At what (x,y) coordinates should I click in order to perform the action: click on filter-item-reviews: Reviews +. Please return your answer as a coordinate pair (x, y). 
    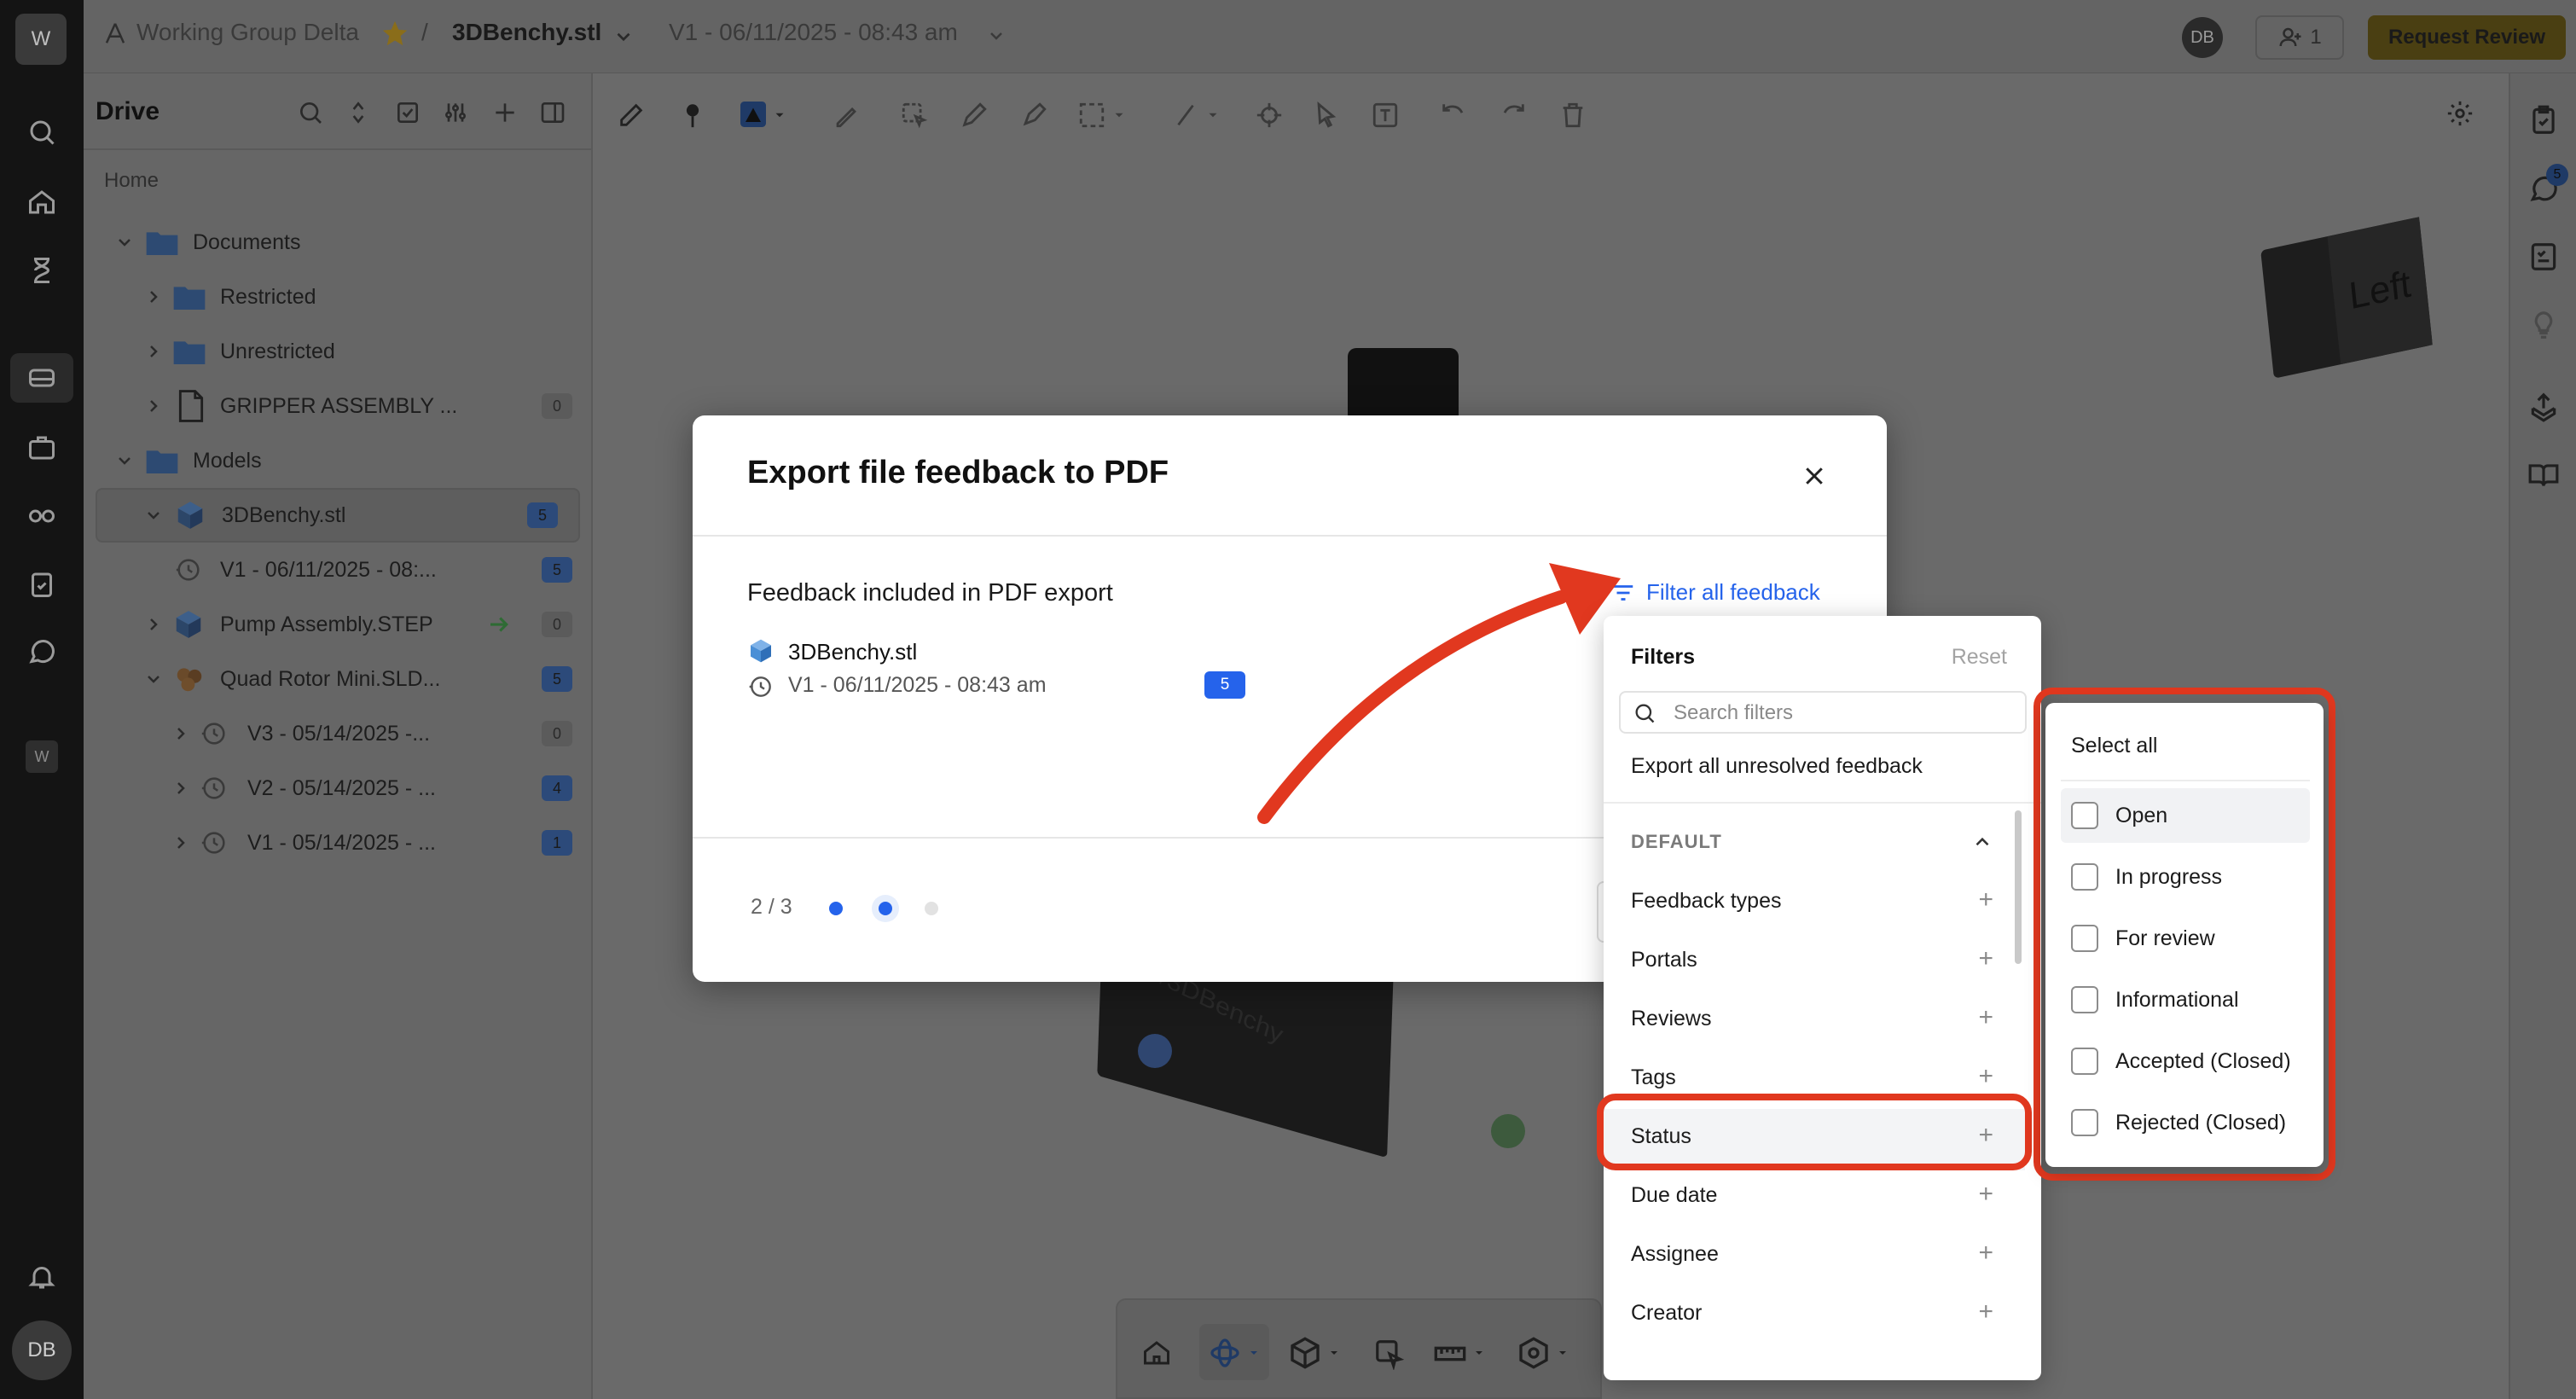
    Looking at the image, I should click on (1822, 1017).